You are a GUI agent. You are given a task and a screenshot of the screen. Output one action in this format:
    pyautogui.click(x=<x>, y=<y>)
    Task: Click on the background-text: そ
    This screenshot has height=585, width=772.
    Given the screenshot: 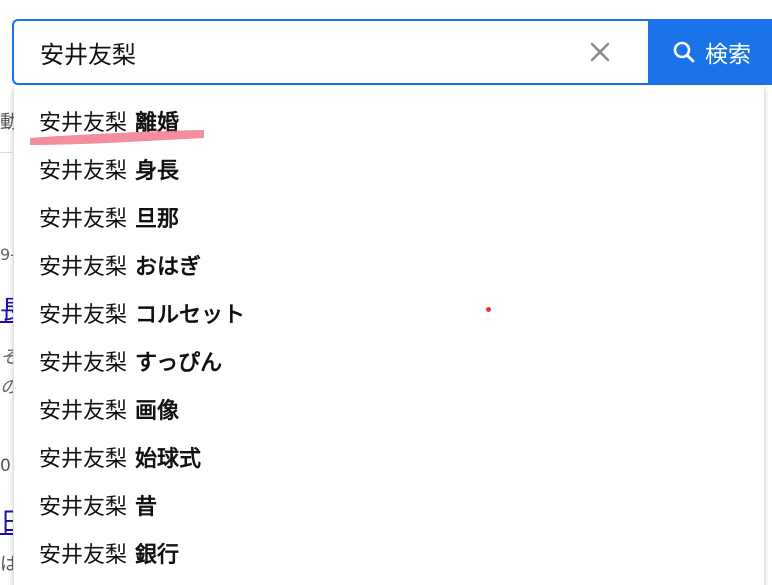 What is the action you would take?
    pyautogui.click(x=6, y=356)
    